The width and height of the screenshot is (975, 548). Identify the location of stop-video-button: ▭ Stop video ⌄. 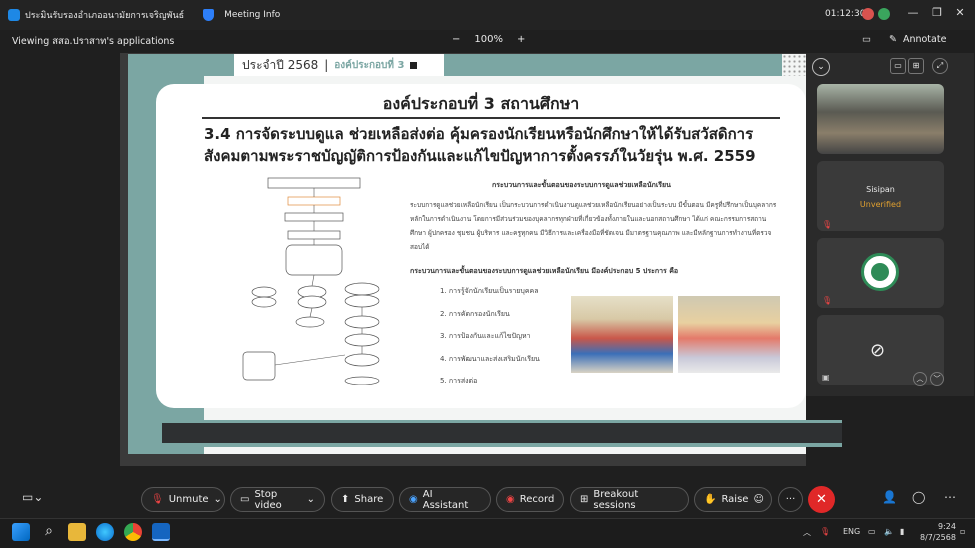
(277, 499).